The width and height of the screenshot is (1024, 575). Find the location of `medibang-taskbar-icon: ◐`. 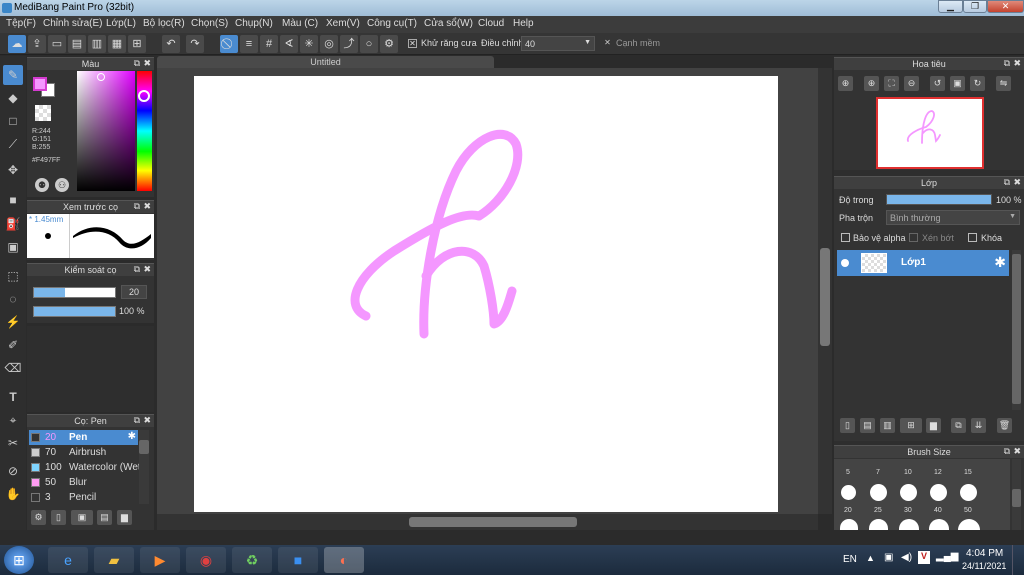

medibang-taskbar-icon: ◐ is located at coordinates (344, 560).